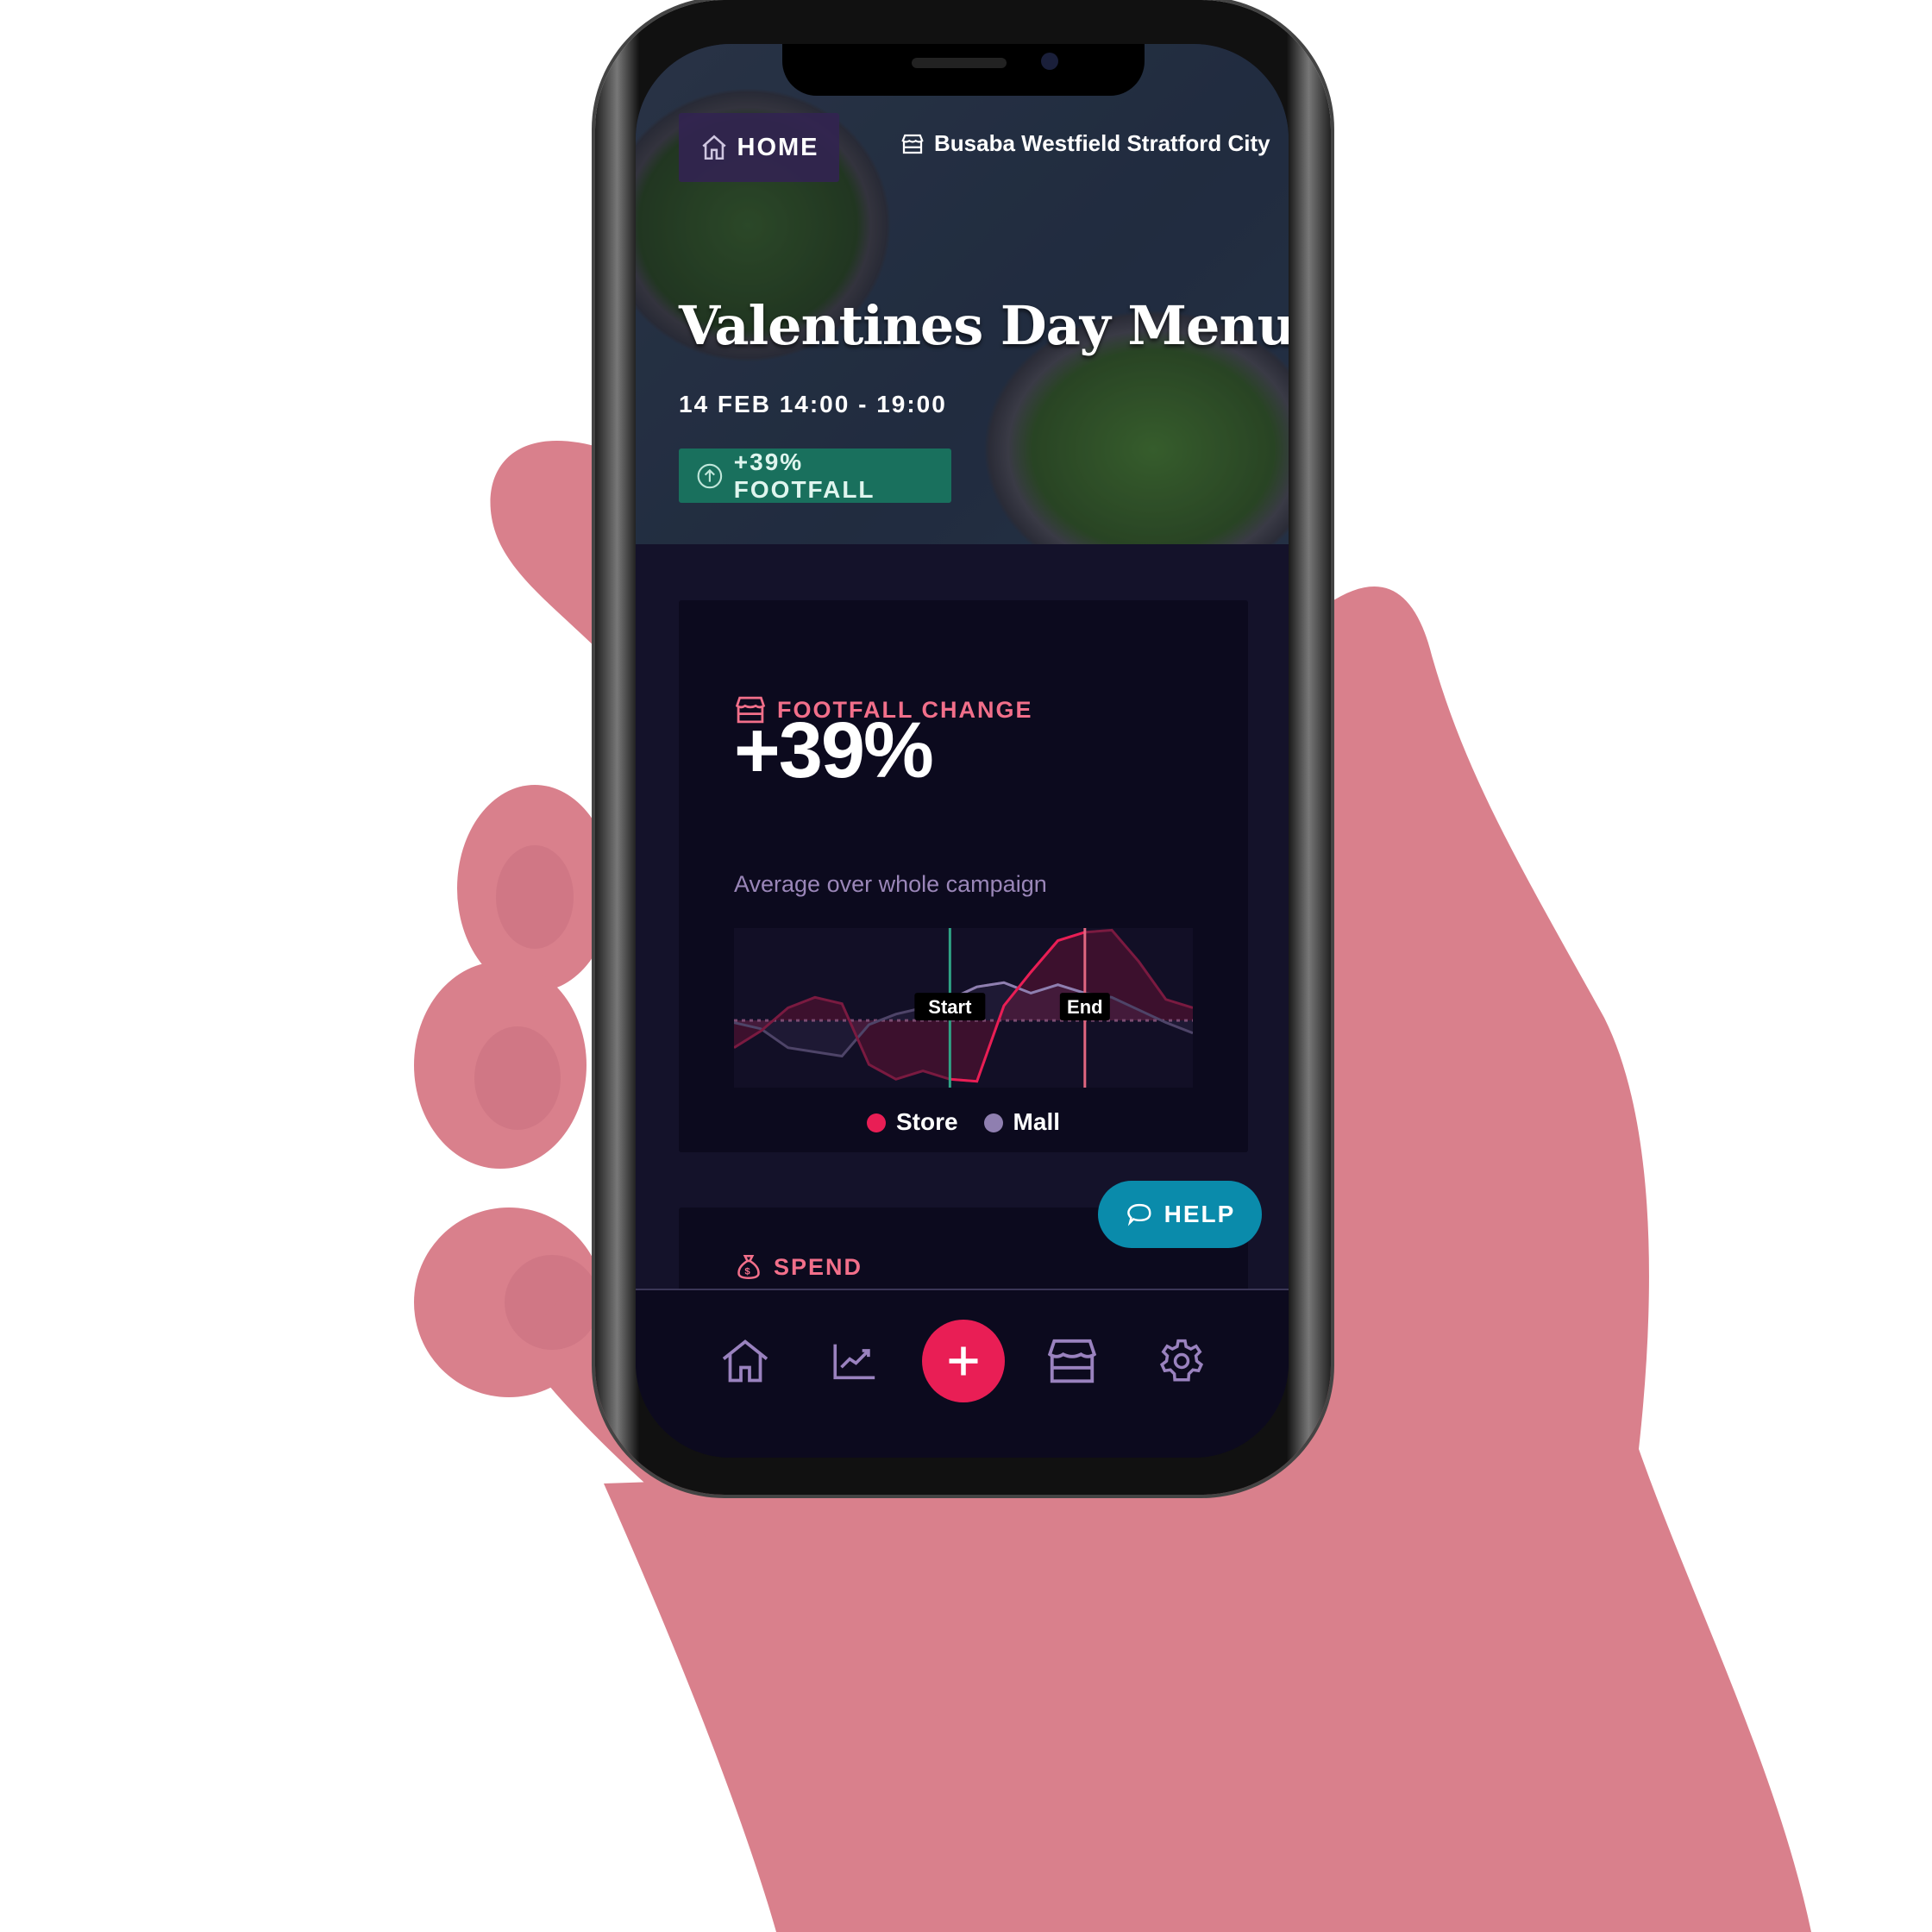 This screenshot has height=1932, width=1932. Describe the element at coordinates (1037, 1121) in the screenshot. I see `legend-mall-label: Mall` at that location.